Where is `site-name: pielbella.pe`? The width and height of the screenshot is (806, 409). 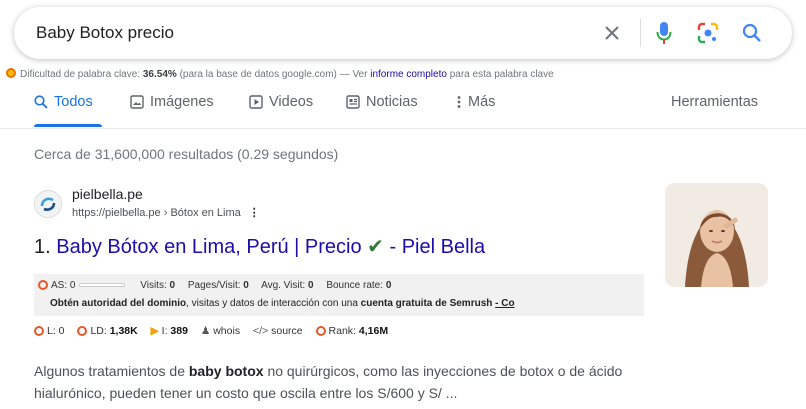
site-name: pielbella.pe is located at coordinates (107, 194).